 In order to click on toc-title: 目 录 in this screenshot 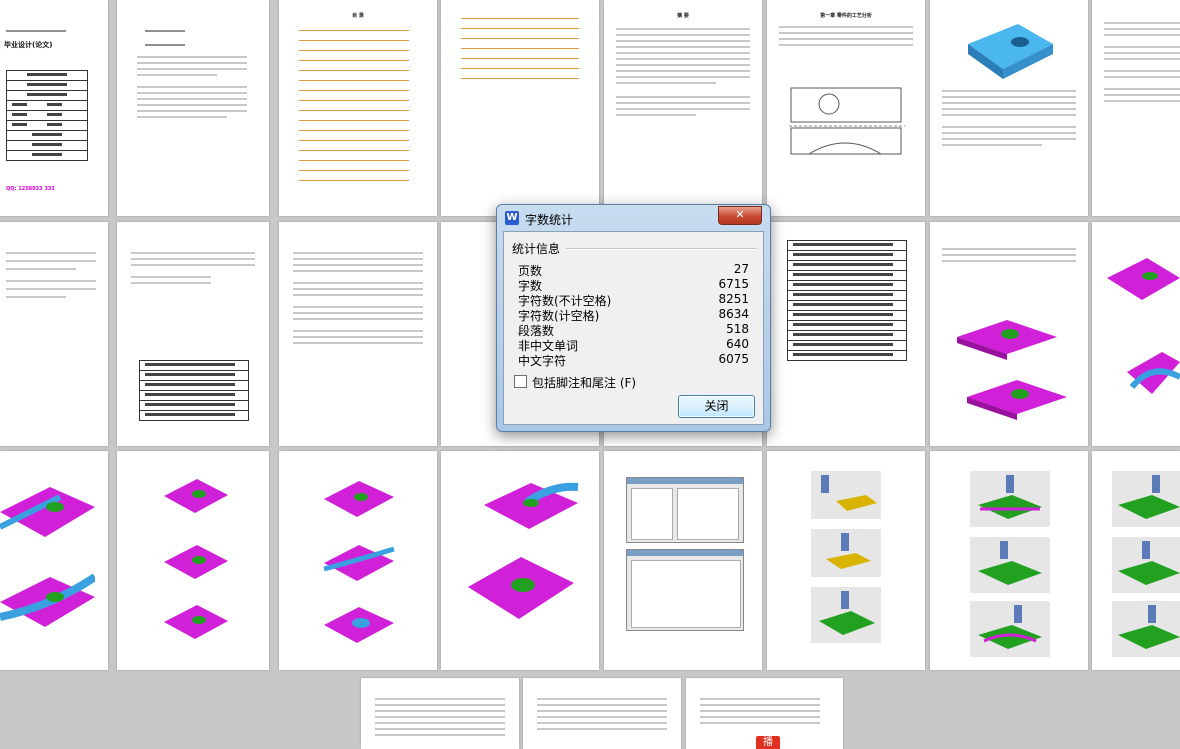, I will do `click(358, 16)`.